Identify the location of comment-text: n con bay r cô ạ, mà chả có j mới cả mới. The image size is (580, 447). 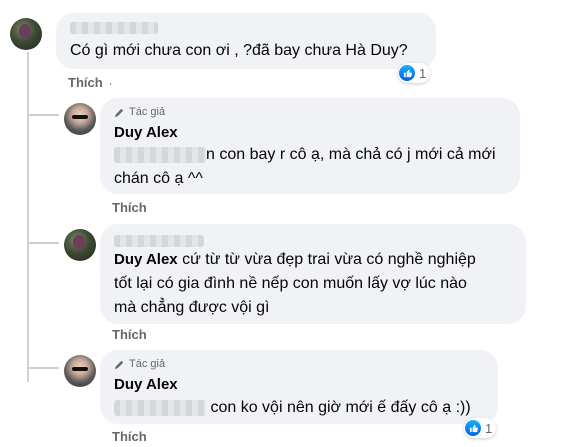
(305, 155).